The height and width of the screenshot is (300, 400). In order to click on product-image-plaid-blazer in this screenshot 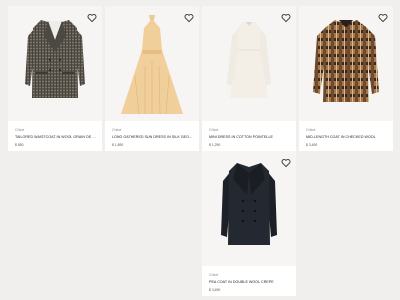, I will do `click(55, 63)`.